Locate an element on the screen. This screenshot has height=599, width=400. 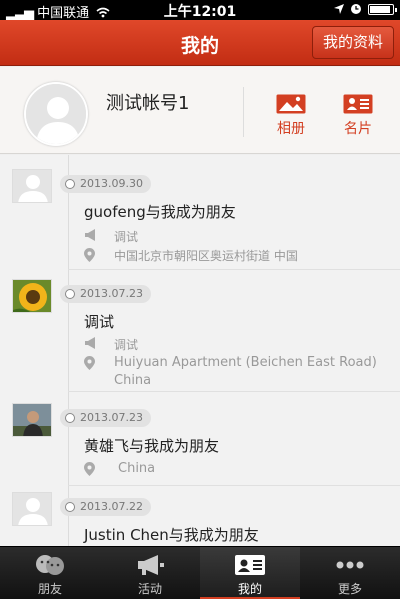
avatar is located at coordinates (56, 114).